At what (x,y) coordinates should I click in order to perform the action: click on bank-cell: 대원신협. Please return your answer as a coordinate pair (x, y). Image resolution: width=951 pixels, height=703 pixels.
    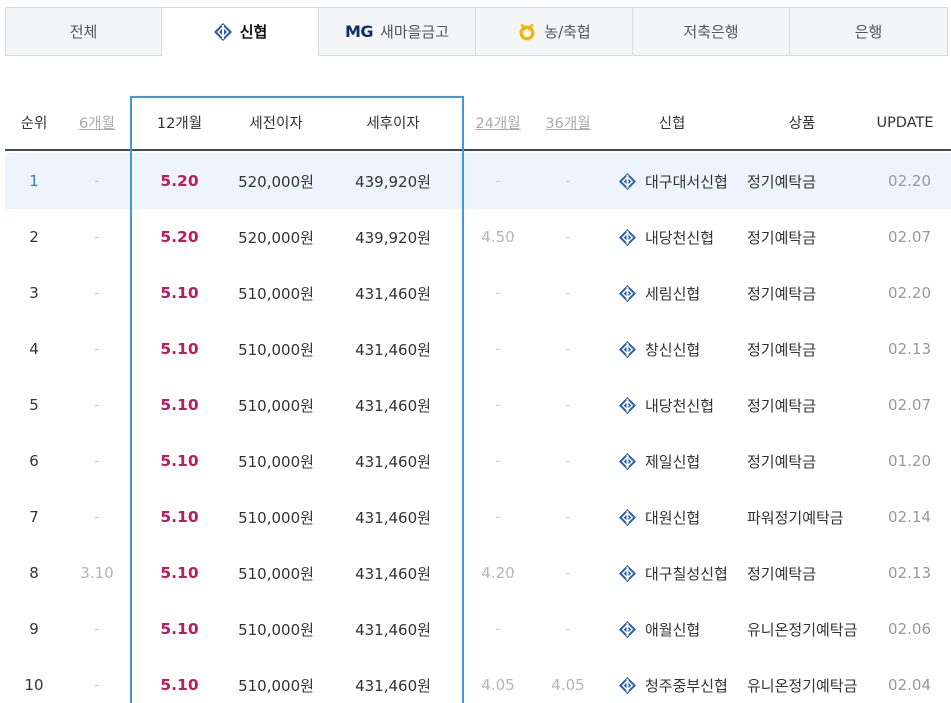
    Looking at the image, I should click on (682, 517).